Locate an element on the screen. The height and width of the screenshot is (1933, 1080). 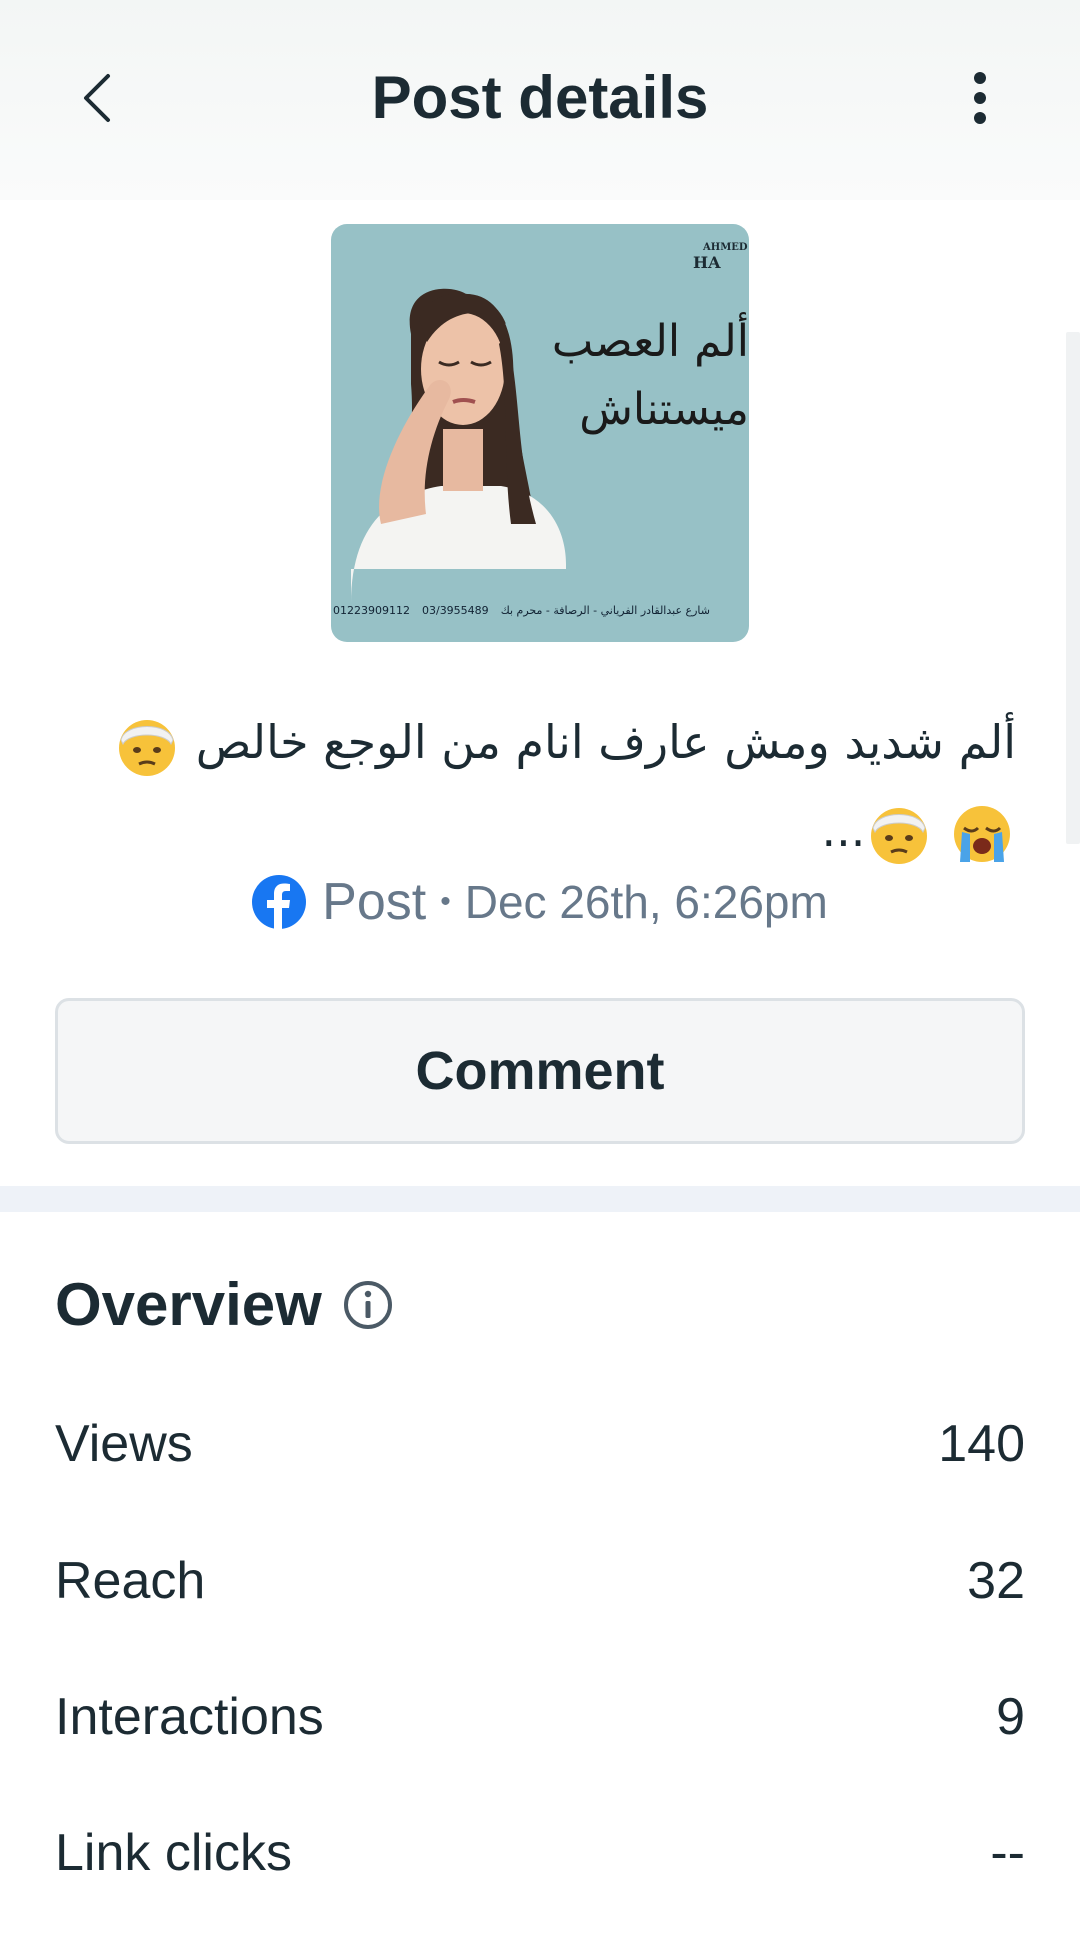
stat-label: Reach is located at coordinates (130, 1581).